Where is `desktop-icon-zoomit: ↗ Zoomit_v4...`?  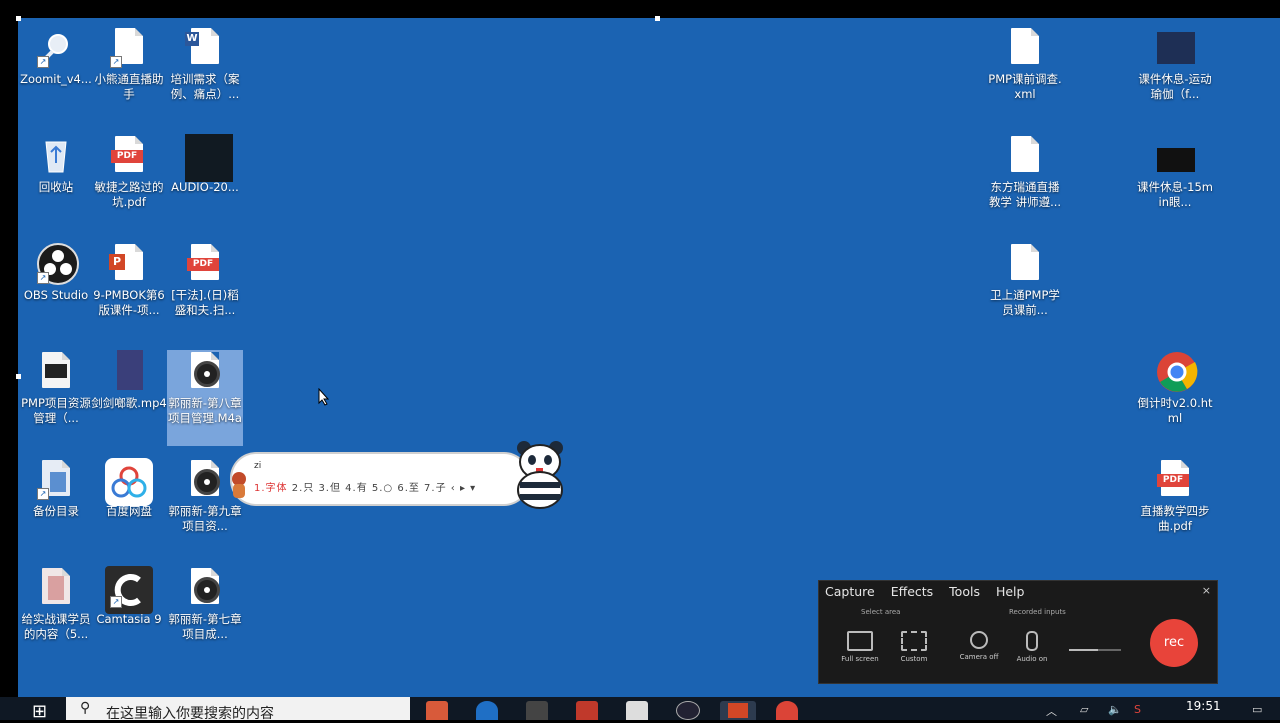 desktop-icon-zoomit: ↗ Zoomit_v4... is located at coordinates (56, 56).